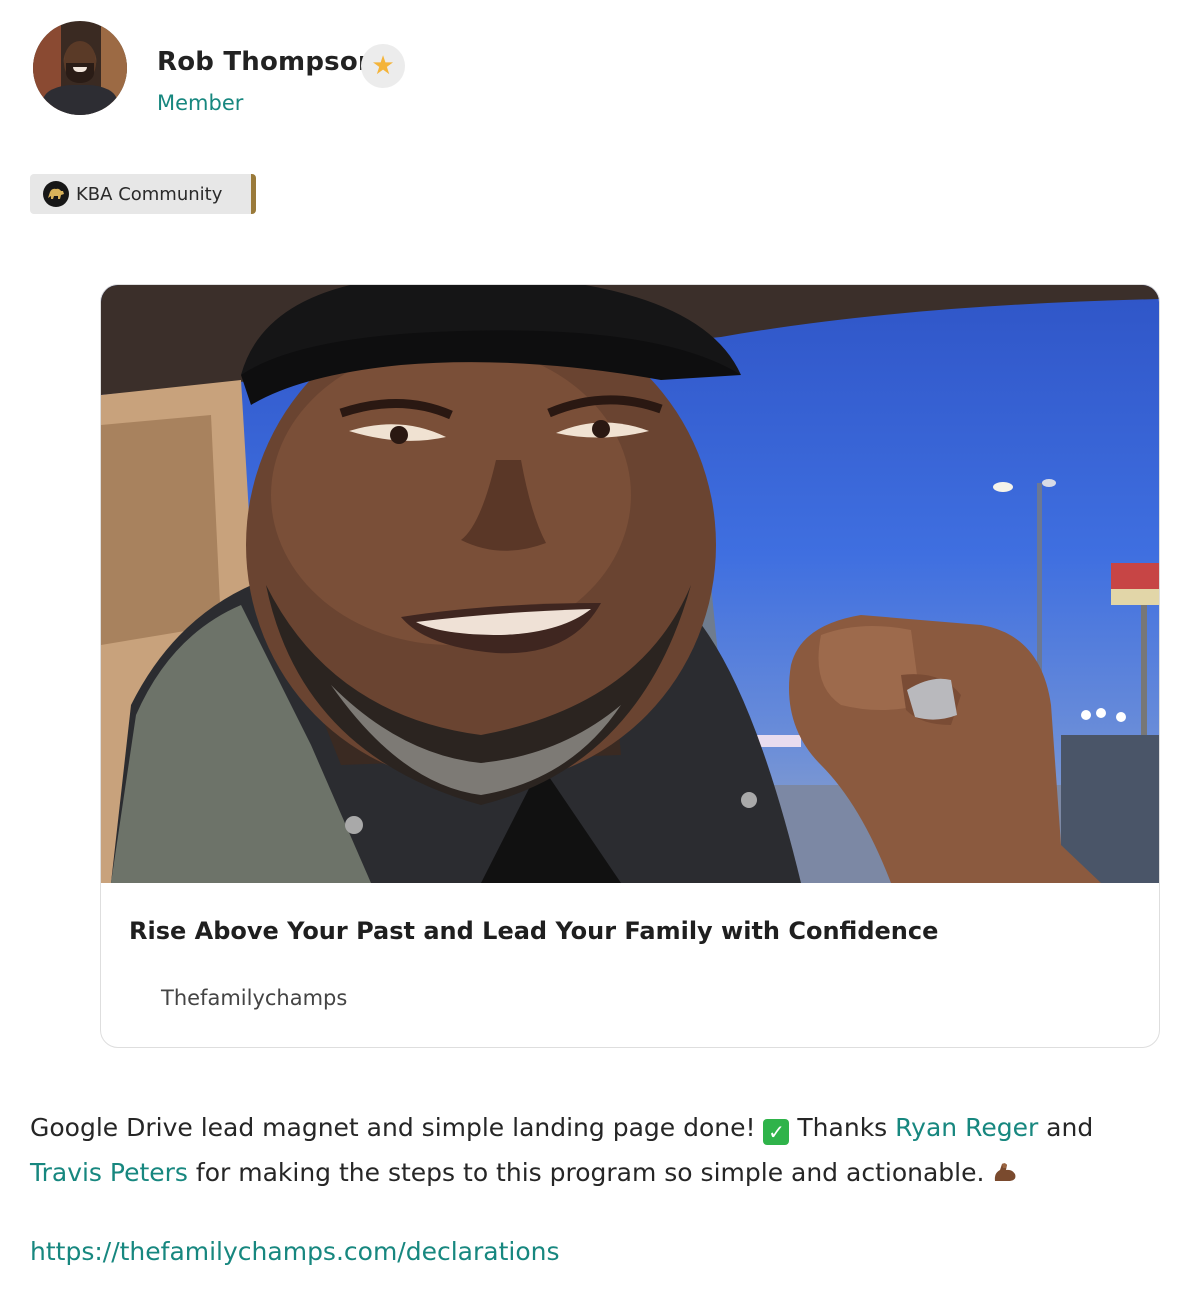  What do you see at coordinates (200, 103) in the screenshot?
I see `author-role: Member` at bounding box center [200, 103].